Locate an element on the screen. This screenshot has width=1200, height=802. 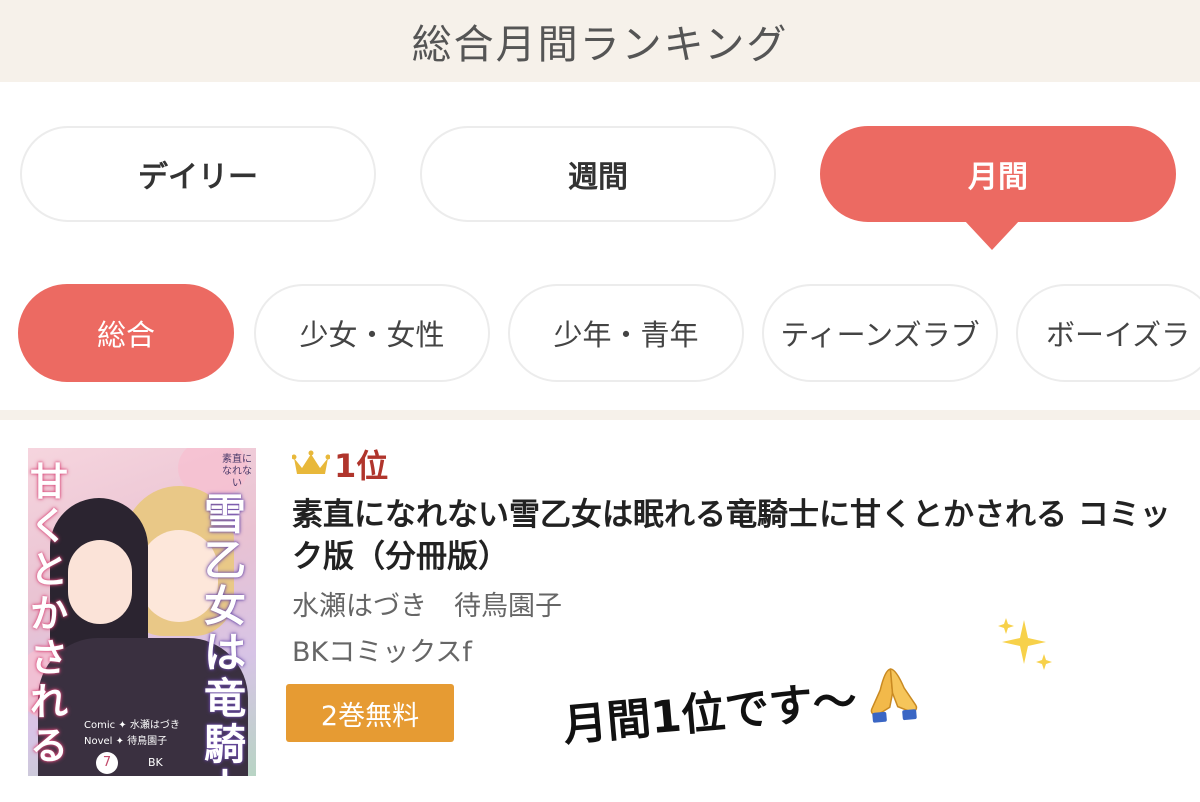
cover-credit-comic: Comic ✦ 水瀬はづき is located at coordinates (132, 725).